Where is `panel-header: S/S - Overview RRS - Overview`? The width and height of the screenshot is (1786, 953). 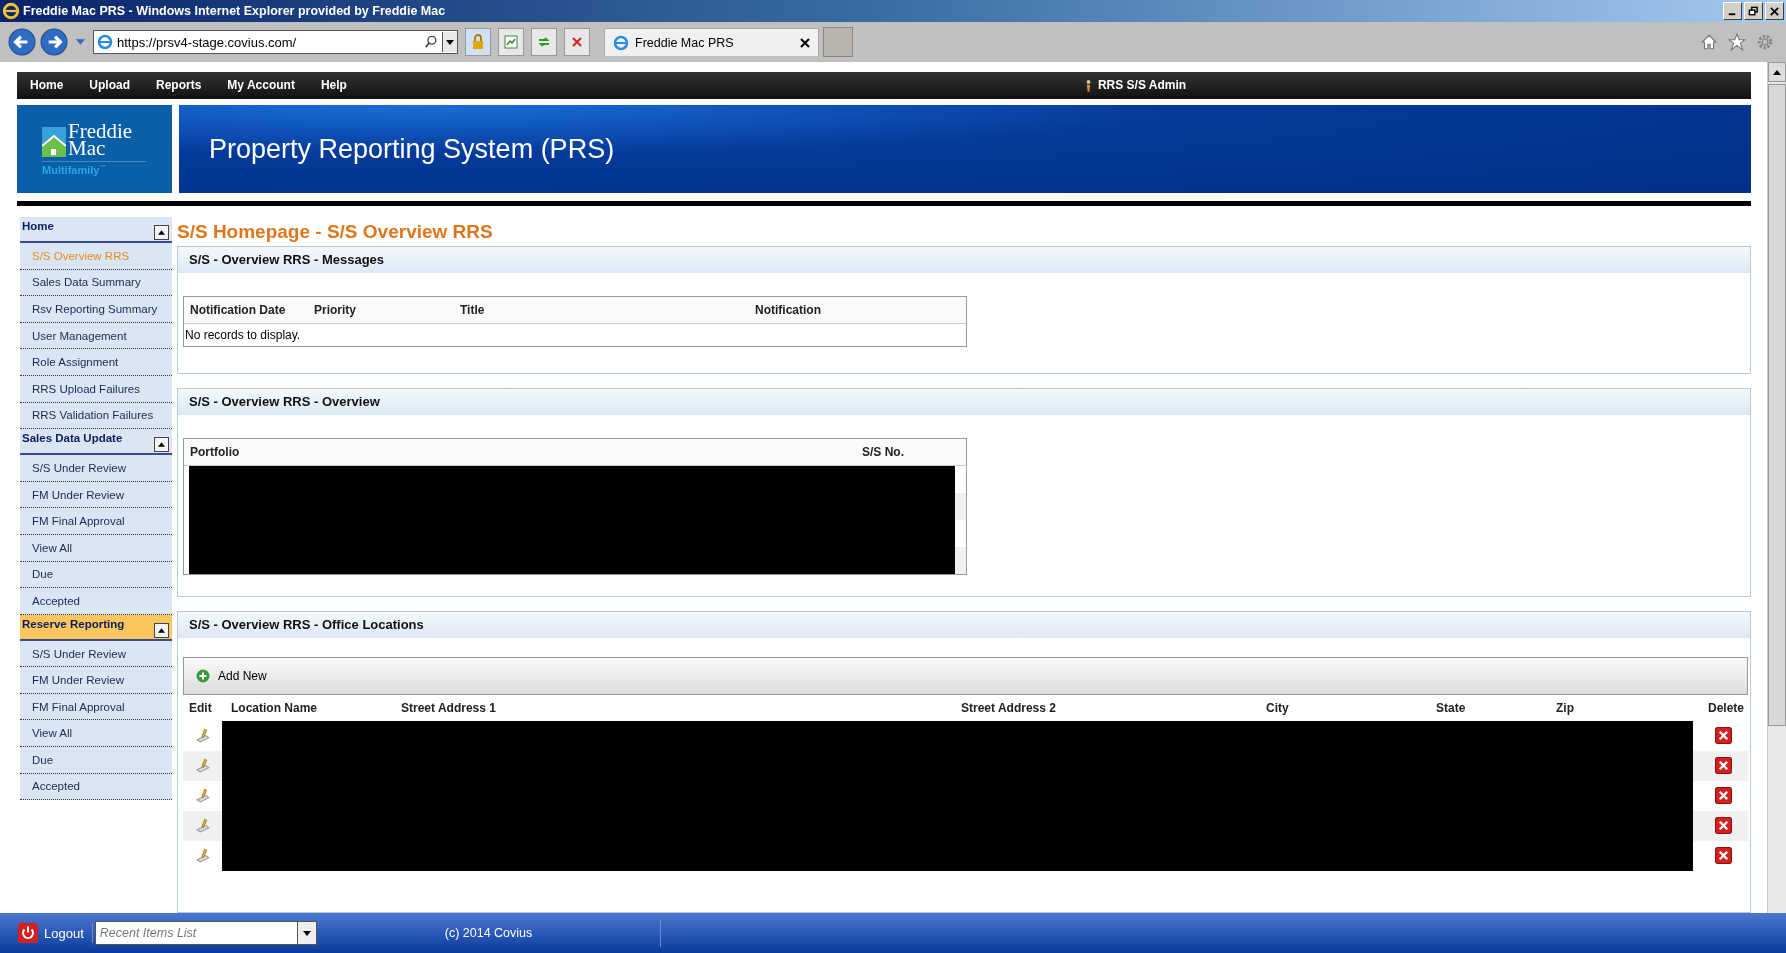
panel-header: S/S - Overview RRS - Overview is located at coordinates (964, 402).